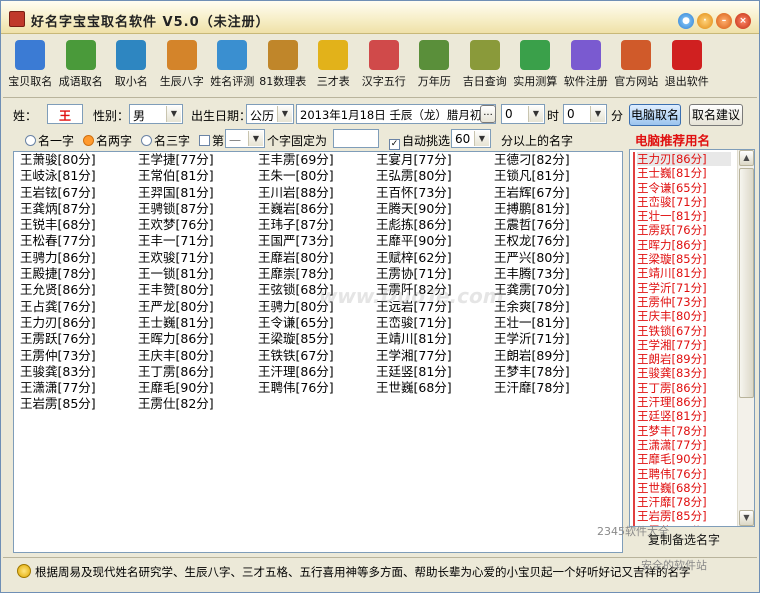  What do you see at coordinates (553, 388) in the screenshot?
I see `name-item: 王汗靡[78分]` at bounding box center [553, 388].